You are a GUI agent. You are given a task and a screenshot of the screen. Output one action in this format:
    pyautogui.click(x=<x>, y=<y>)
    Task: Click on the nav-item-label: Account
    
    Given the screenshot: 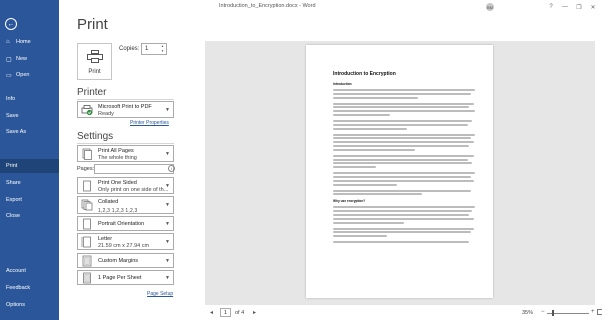 What is the action you would take?
    pyautogui.click(x=16, y=271)
    